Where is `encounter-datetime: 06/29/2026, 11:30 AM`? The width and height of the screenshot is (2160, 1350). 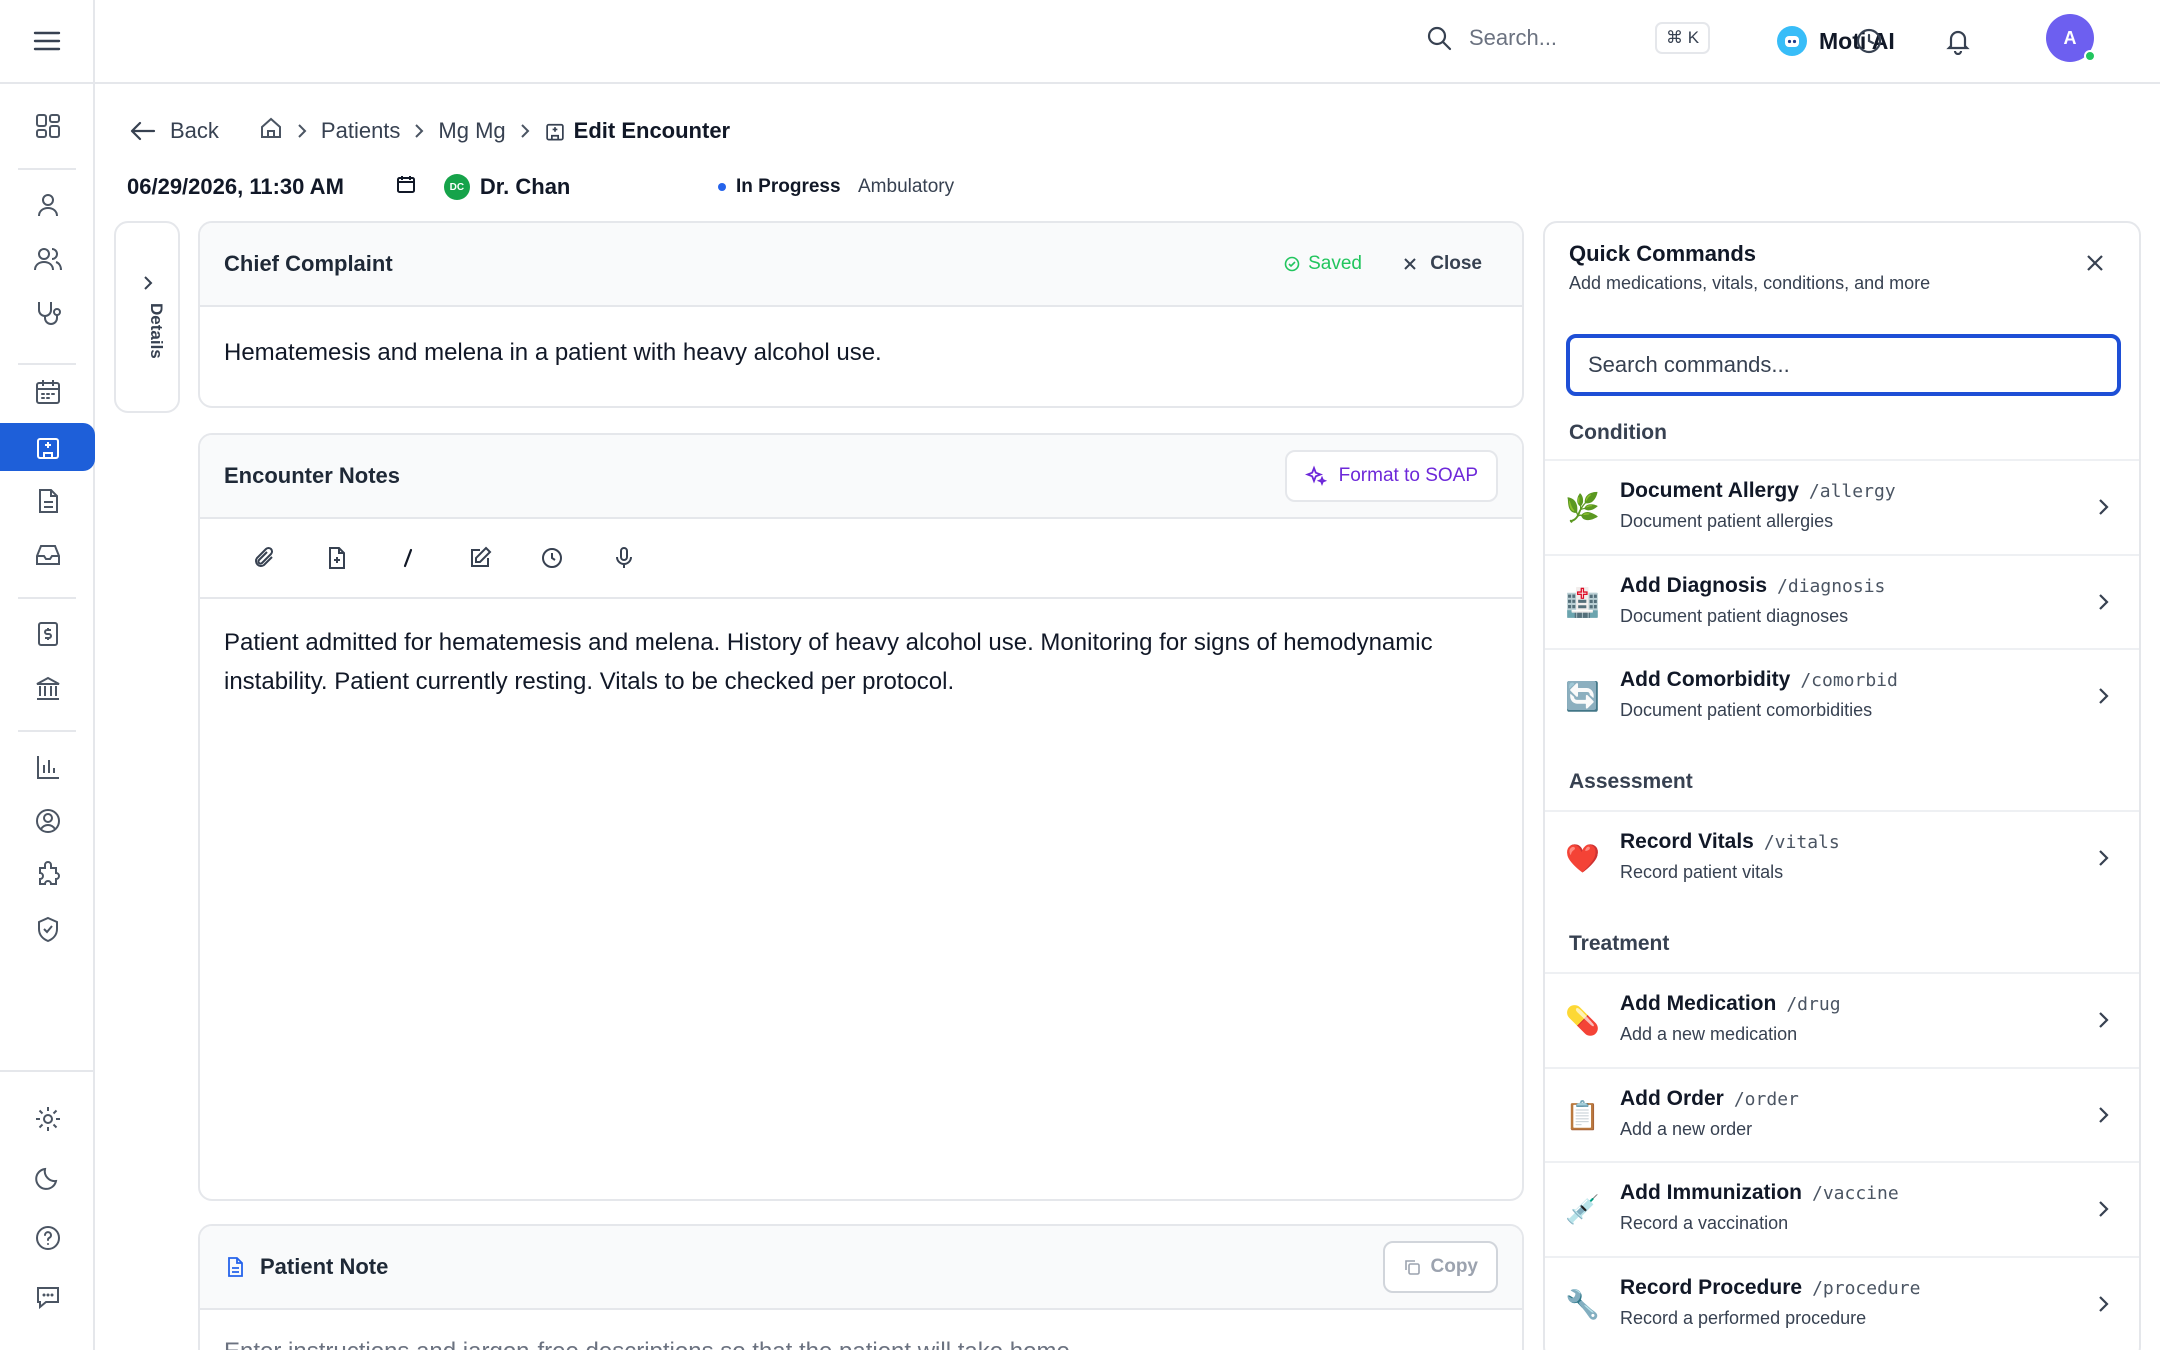 encounter-datetime: 06/29/2026, 11:30 AM is located at coordinates (235, 187).